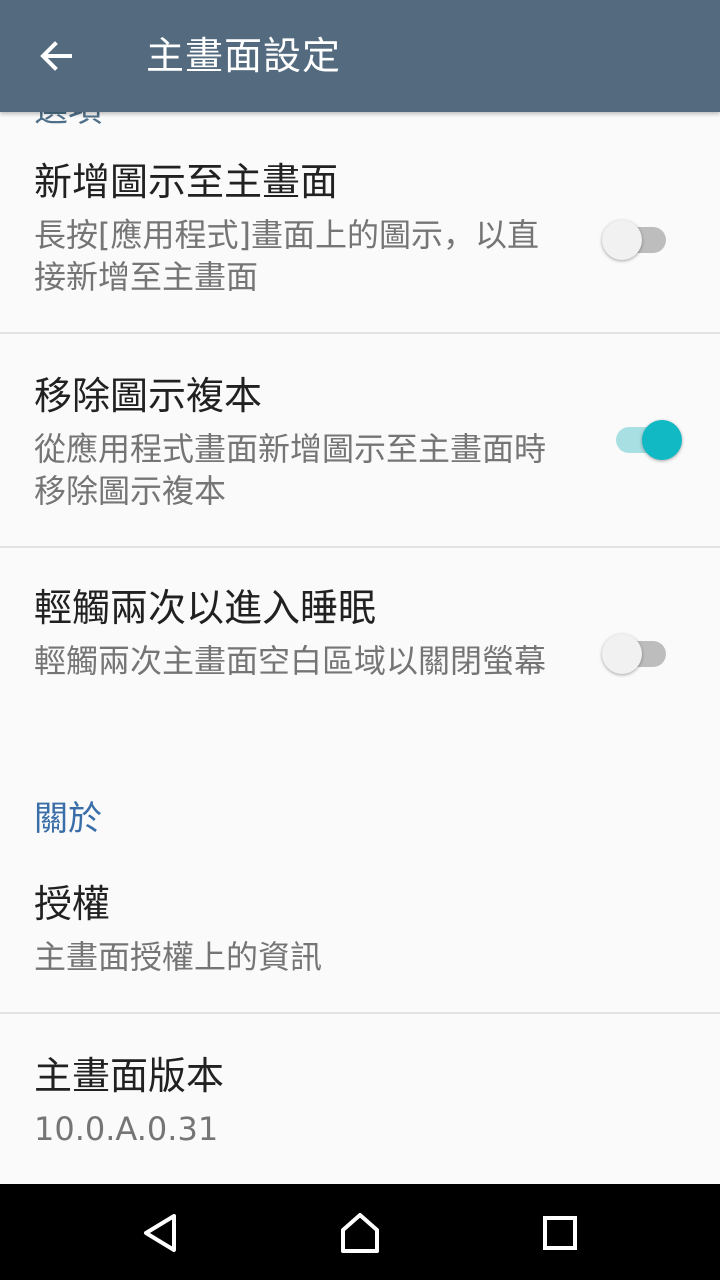  What do you see at coordinates (68, 819) in the screenshot?
I see `section-header-about: 關於` at bounding box center [68, 819].